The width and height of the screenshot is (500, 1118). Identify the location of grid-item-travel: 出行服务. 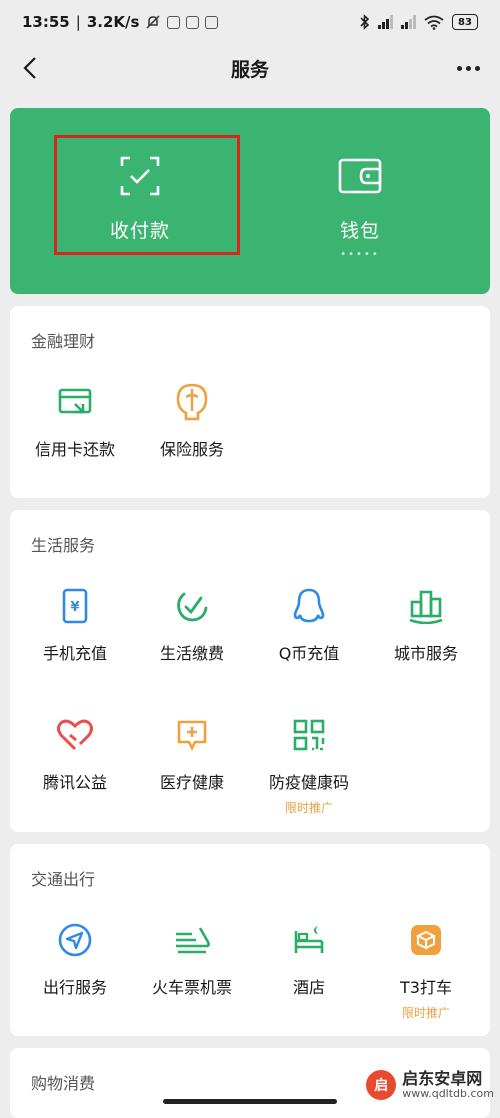
(75, 959).